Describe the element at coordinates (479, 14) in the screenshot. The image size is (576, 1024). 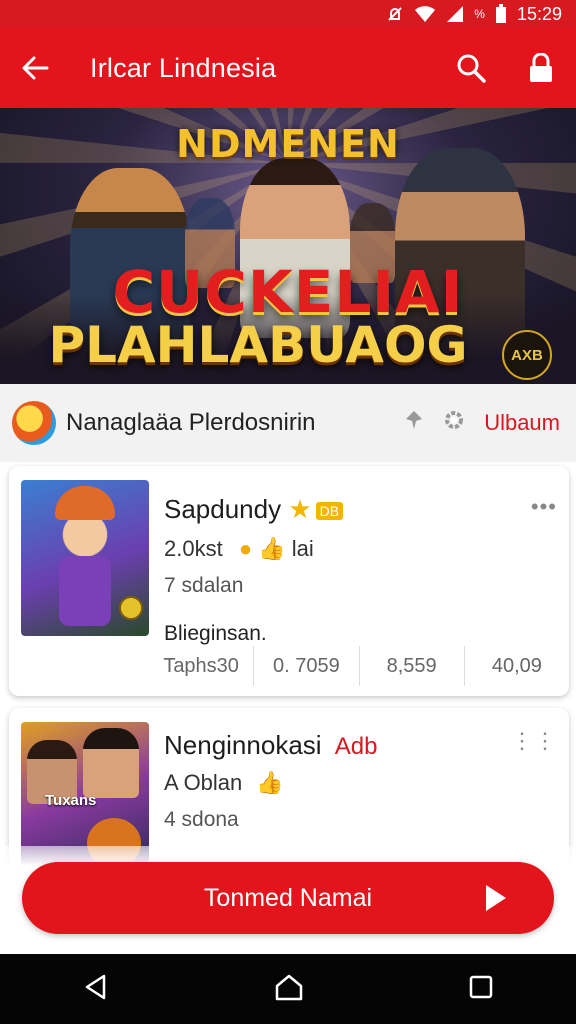
I see `battery-percent: %` at that location.